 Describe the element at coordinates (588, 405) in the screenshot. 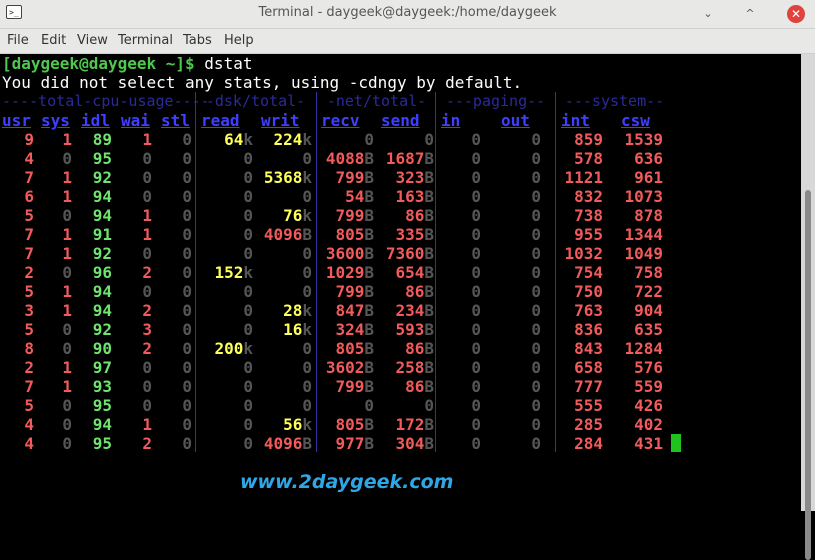

I see `table-cell: 555` at that location.